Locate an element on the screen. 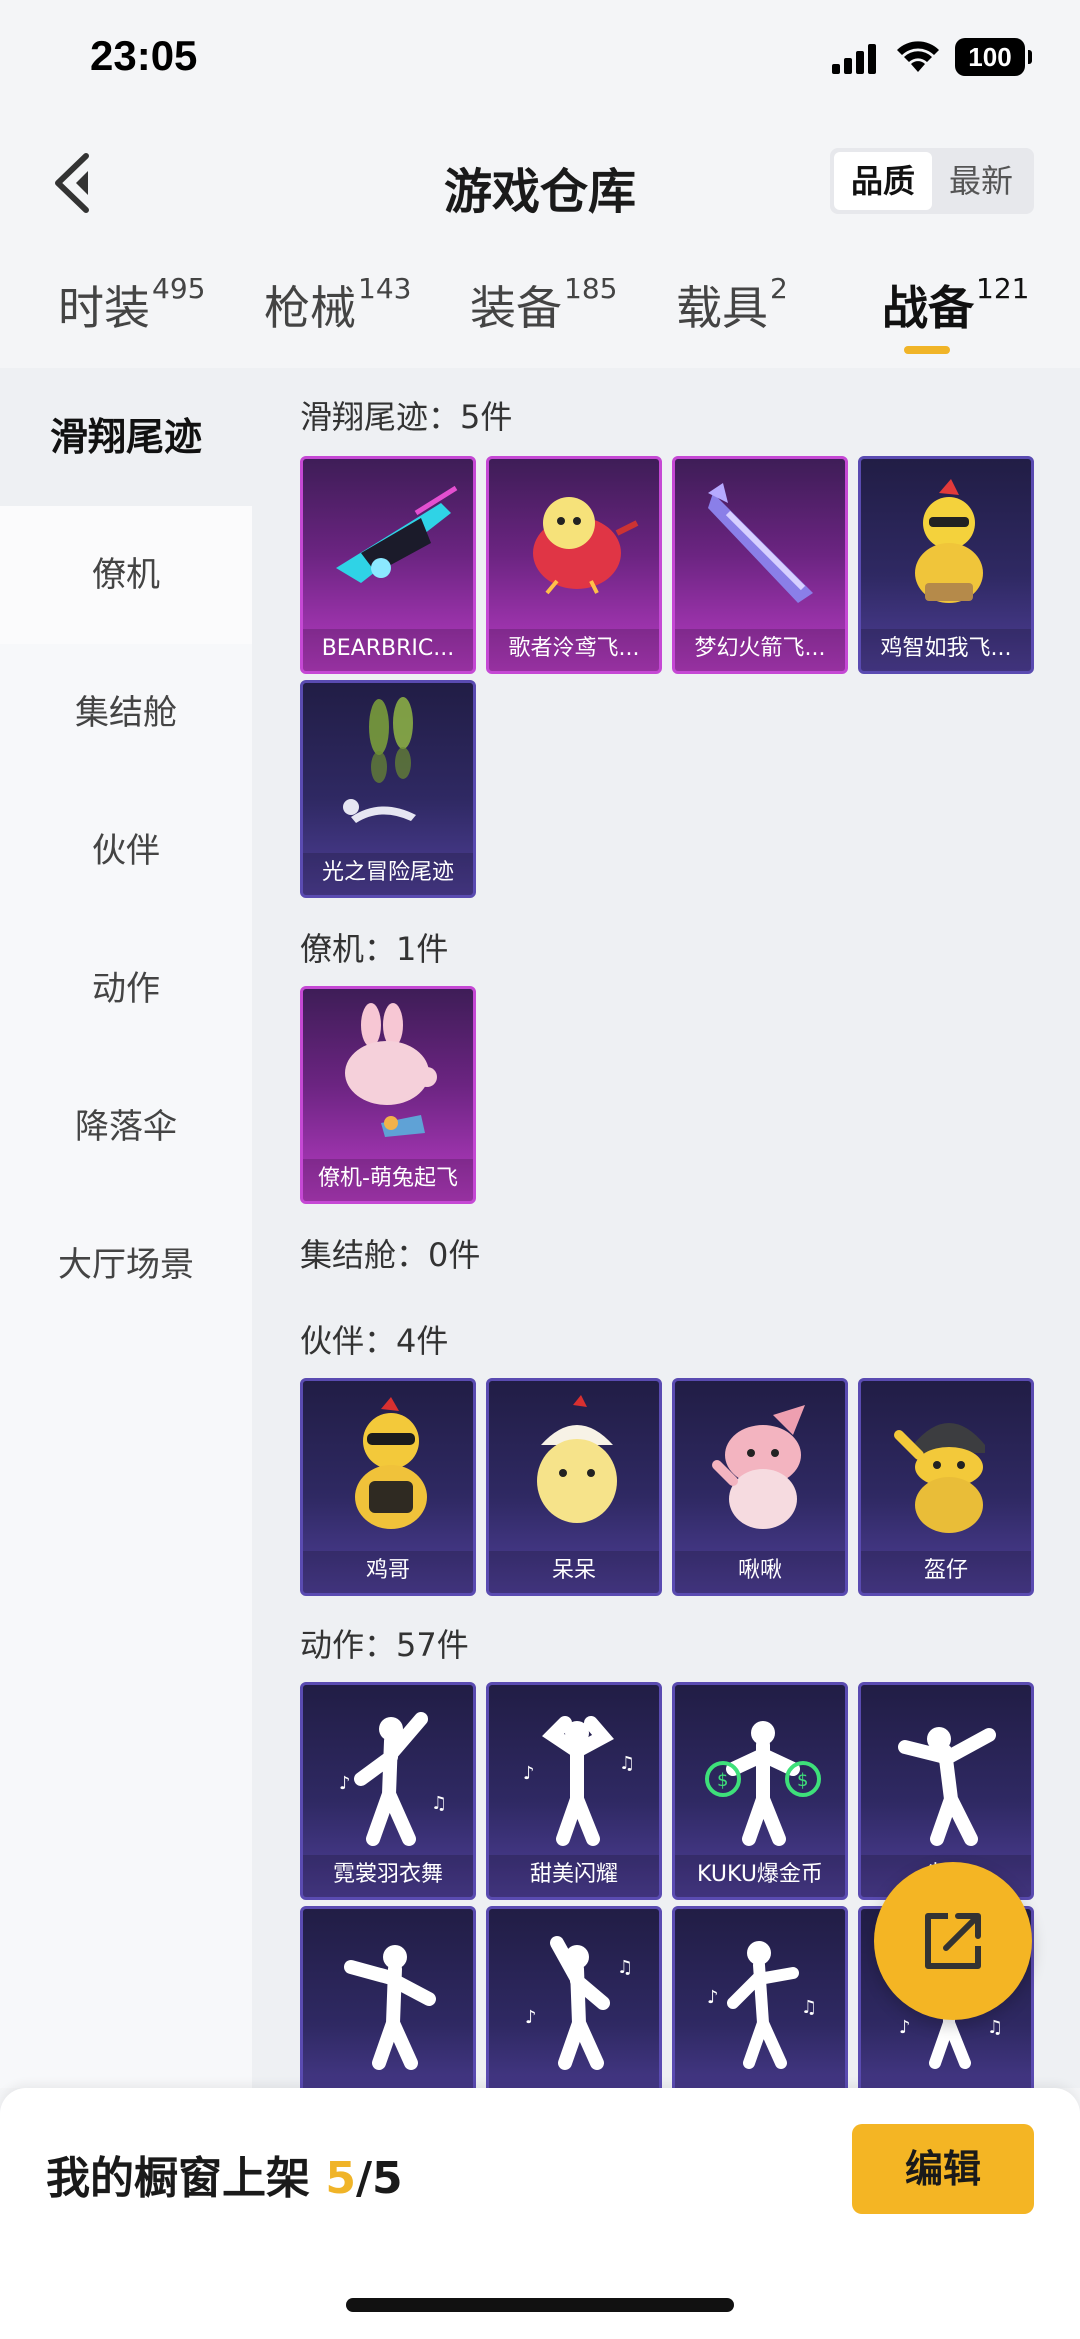  edit-button: 编辑 is located at coordinates (943, 2169).